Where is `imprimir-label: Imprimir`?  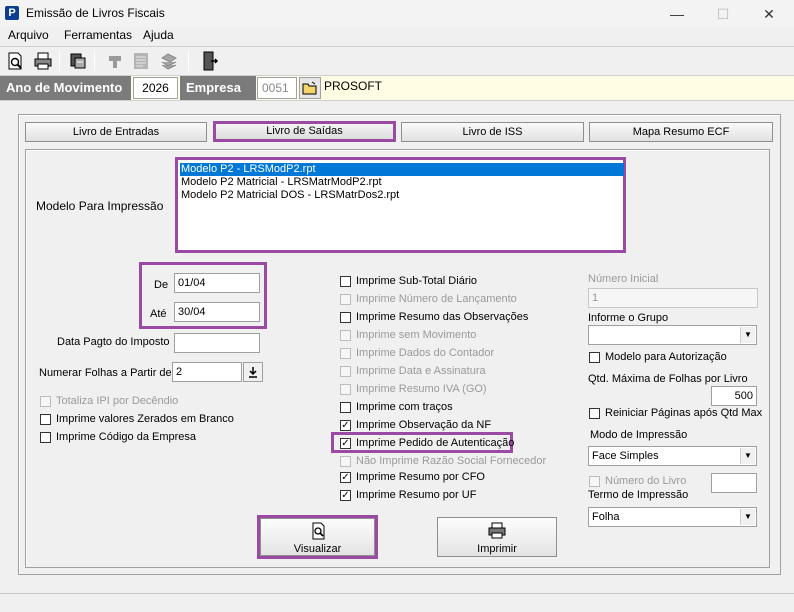 imprimir-label: Imprimir is located at coordinates (497, 549).